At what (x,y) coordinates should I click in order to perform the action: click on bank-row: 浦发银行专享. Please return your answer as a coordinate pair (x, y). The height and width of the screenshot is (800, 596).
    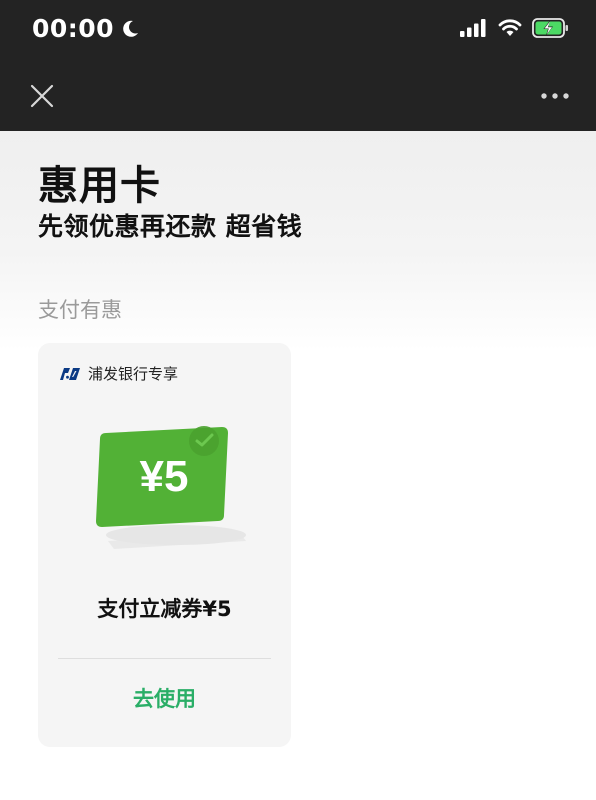
    Looking at the image, I should click on (118, 373).